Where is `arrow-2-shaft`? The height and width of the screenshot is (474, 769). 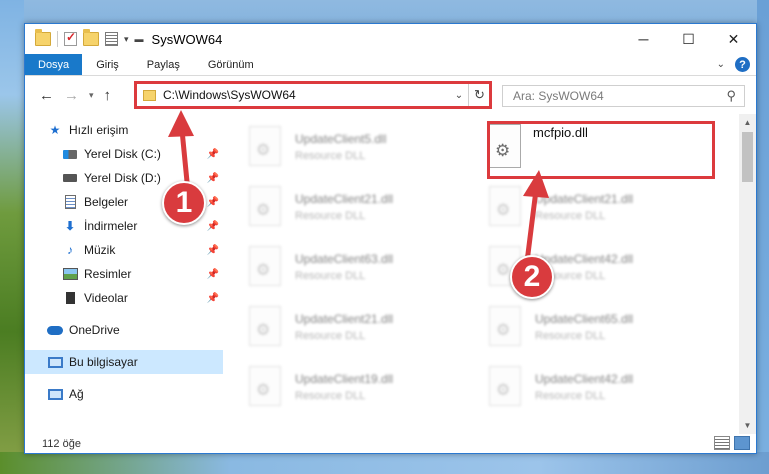
arrow-2-shaft is located at coordinates (531, 226).